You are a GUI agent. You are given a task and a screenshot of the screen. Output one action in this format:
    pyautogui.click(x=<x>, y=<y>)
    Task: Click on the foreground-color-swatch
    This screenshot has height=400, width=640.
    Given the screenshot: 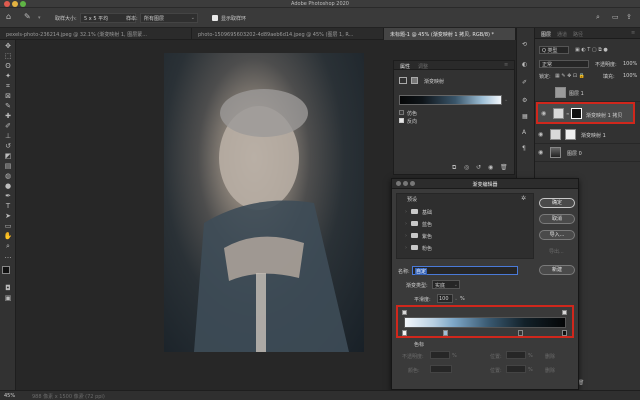 What is the action you would take?
    pyautogui.click(x=6, y=270)
    